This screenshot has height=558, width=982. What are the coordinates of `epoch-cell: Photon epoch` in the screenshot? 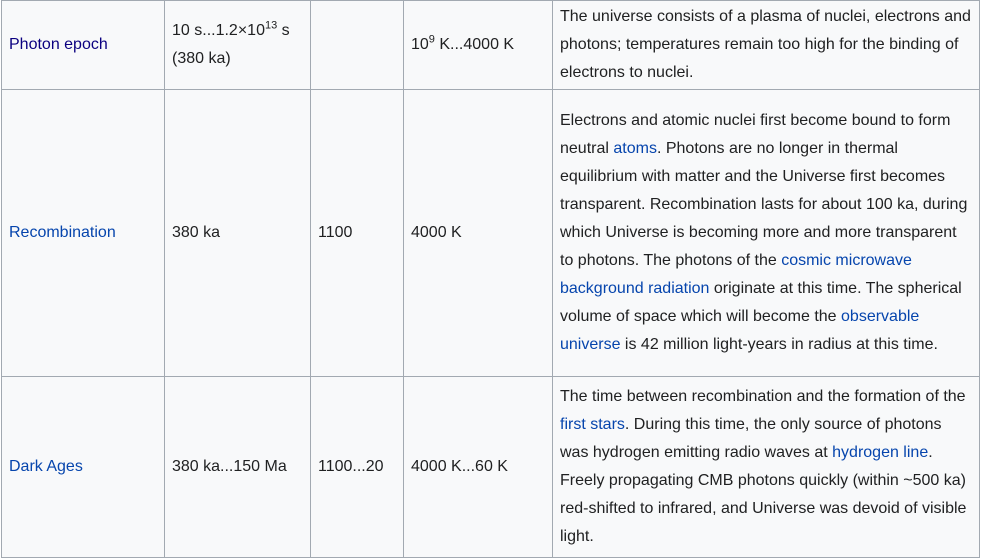 It's located at (83, 45).